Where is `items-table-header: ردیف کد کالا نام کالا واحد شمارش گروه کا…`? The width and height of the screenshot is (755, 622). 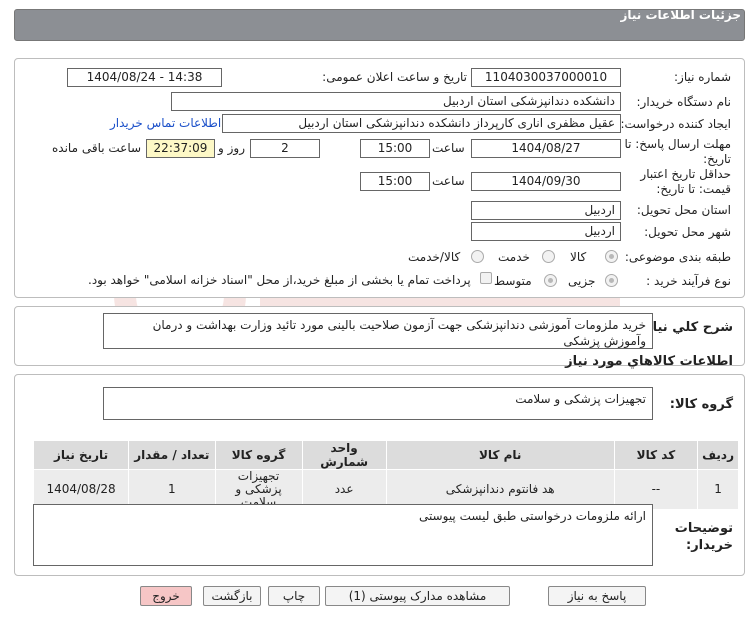
items-table-header: ردیف کد کالا نام کالا واحد شمارش گروه کا… is located at coordinates (385, 455).